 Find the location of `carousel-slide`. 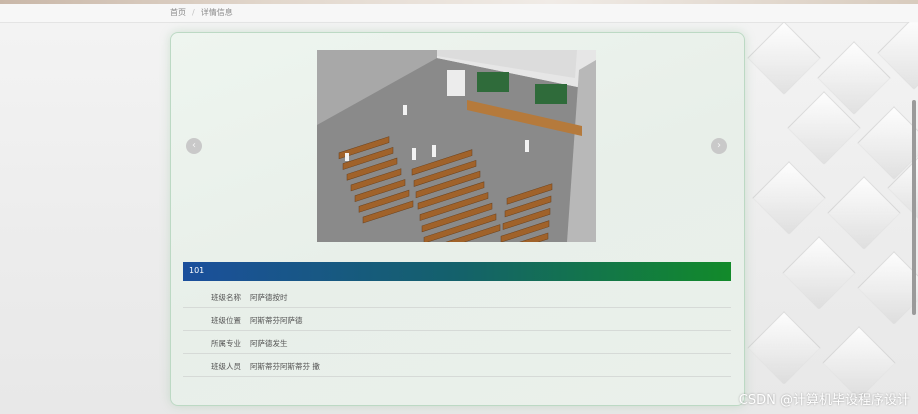

carousel-slide is located at coordinates (456, 146).